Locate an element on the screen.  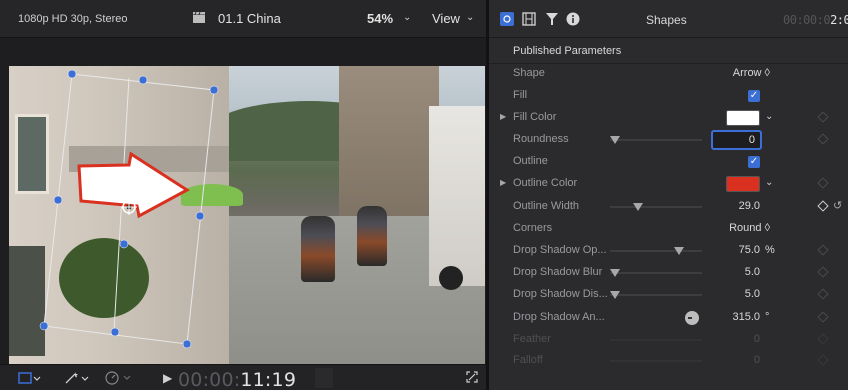
outline-color-label: Outline Color is located at coordinates (545, 183).